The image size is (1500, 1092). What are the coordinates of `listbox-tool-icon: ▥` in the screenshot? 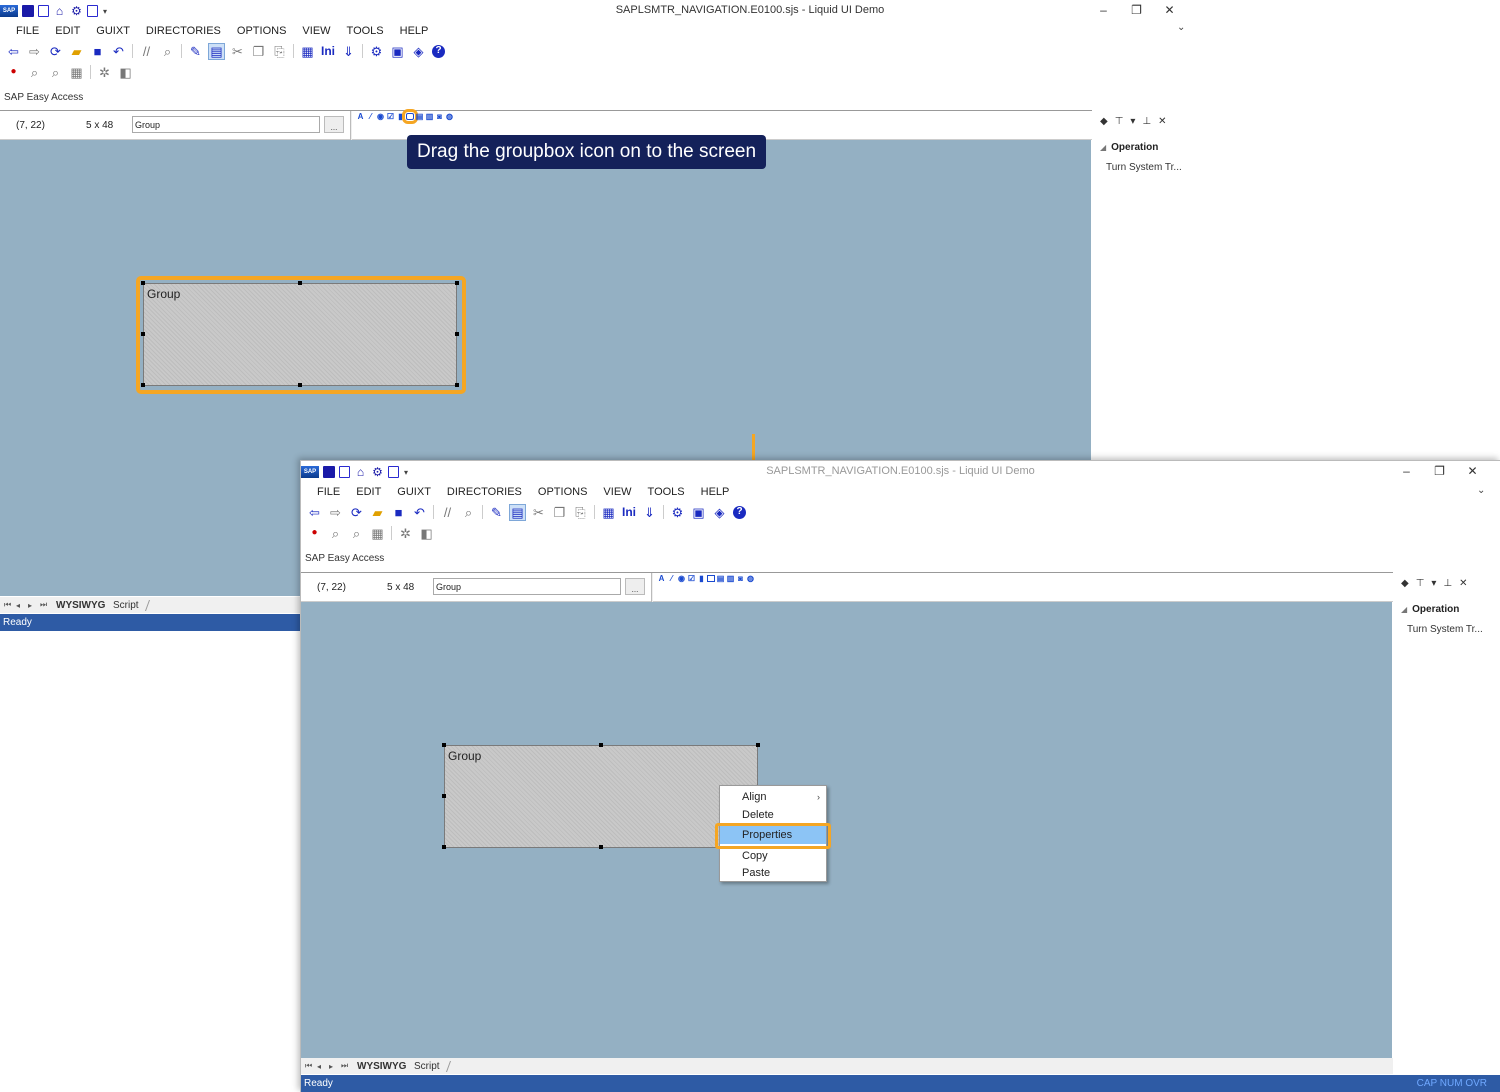 It's located at (730, 578).